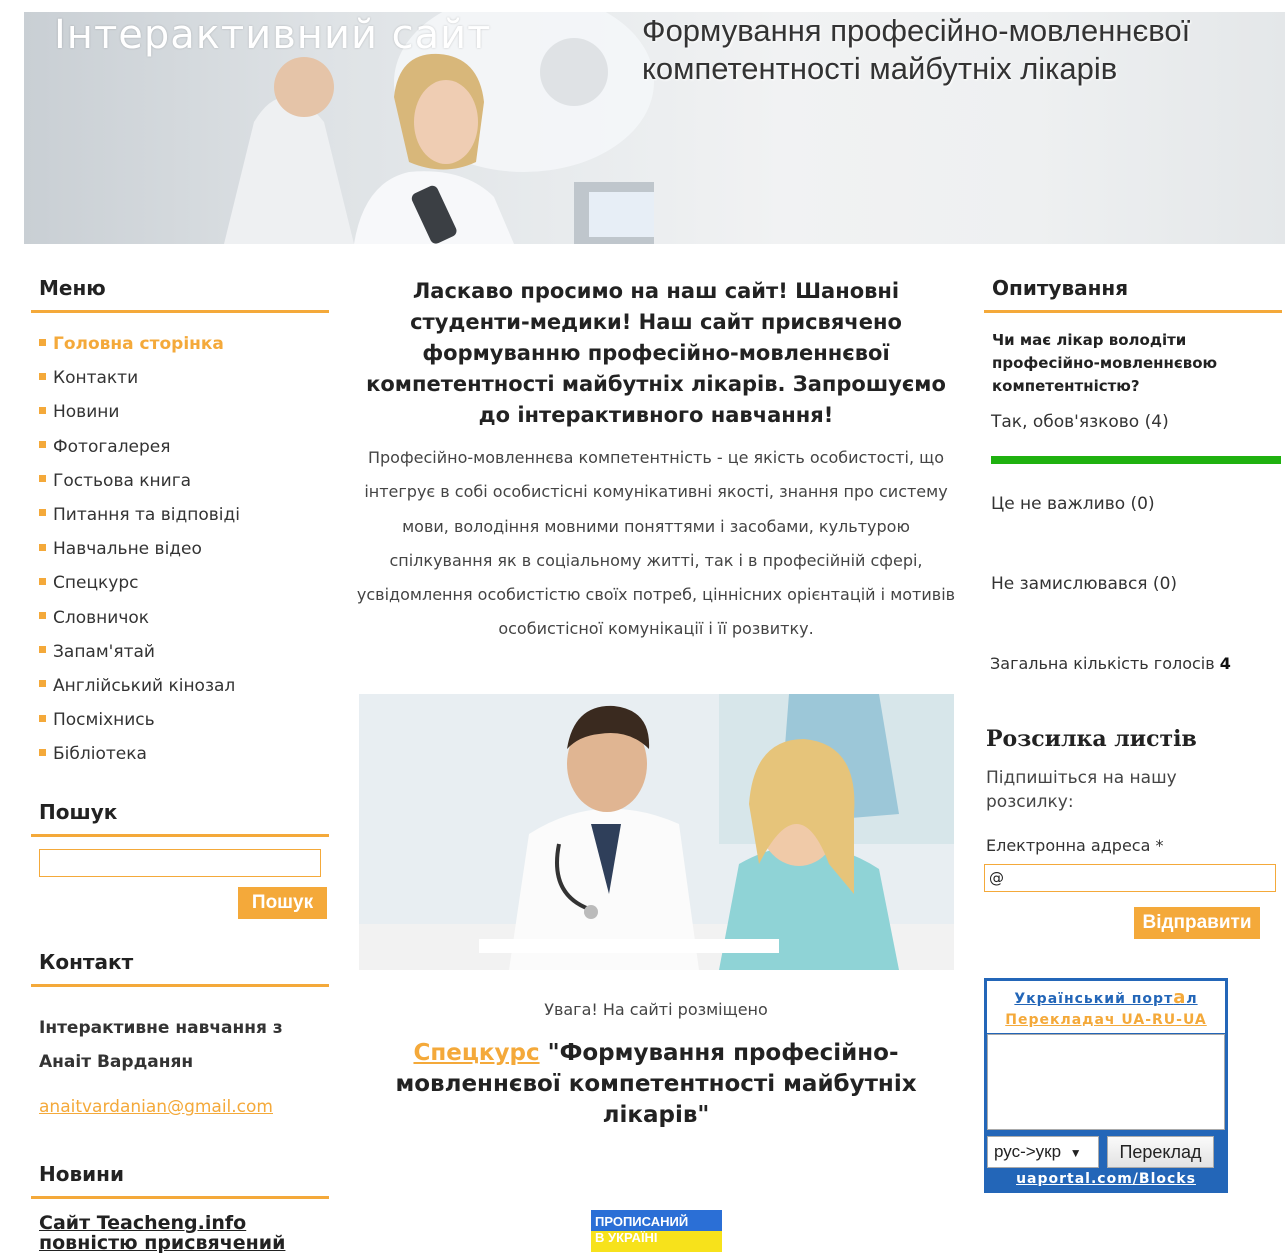 The width and height of the screenshot is (1285, 1254). What do you see at coordinates (184, 618) in the screenshot?
I see `menu-item-glossary: Словничок` at bounding box center [184, 618].